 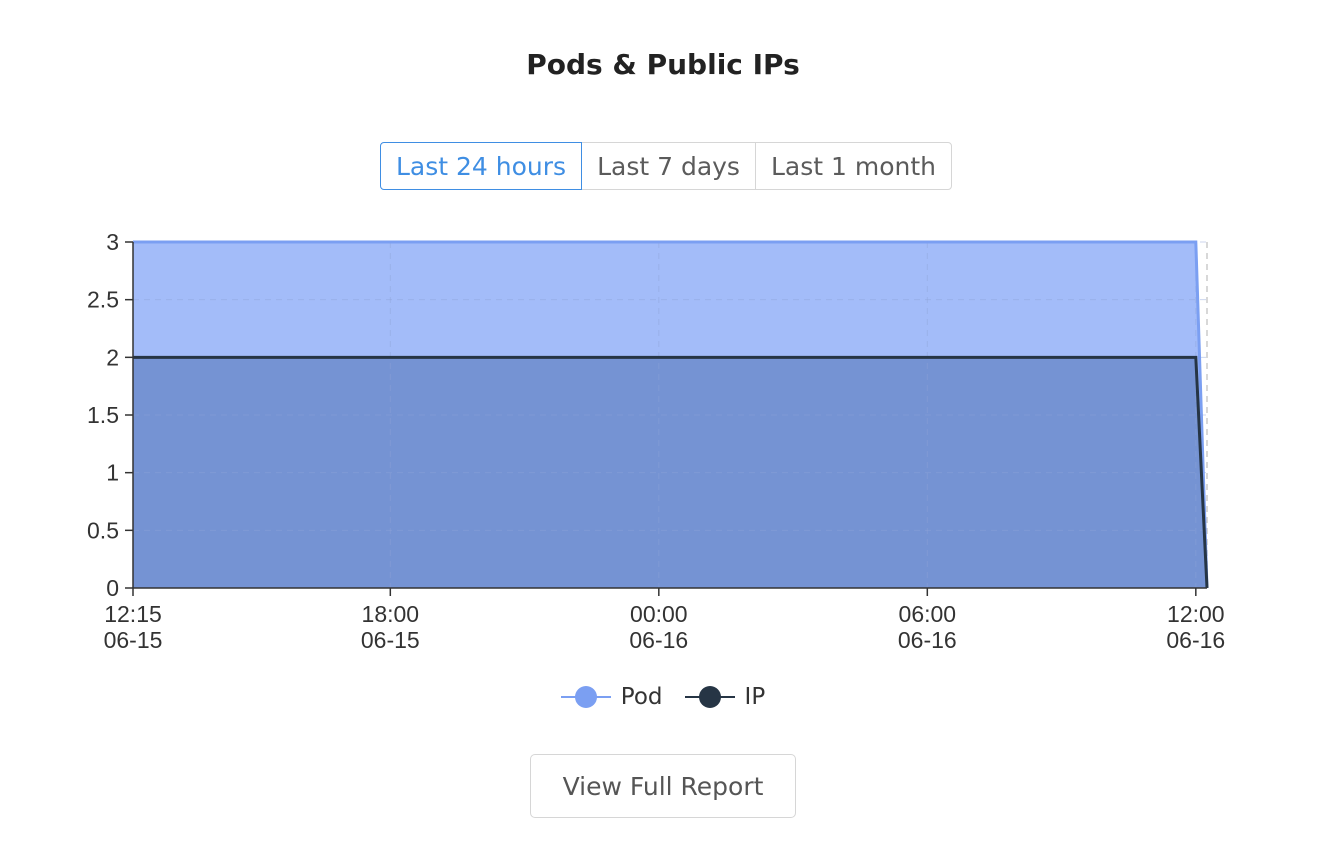 I want to click on range-tab-24h: Last 24 hours, so click(x=481, y=166).